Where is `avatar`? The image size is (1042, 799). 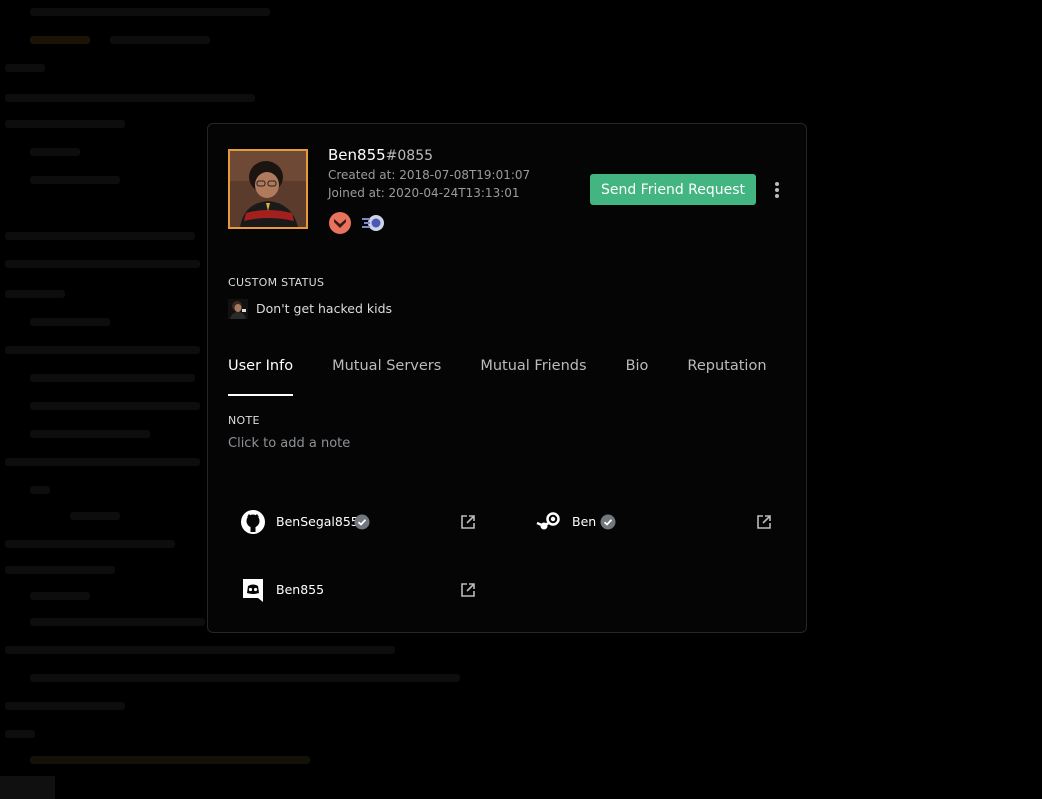
avatar is located at coordinates (268, 189).